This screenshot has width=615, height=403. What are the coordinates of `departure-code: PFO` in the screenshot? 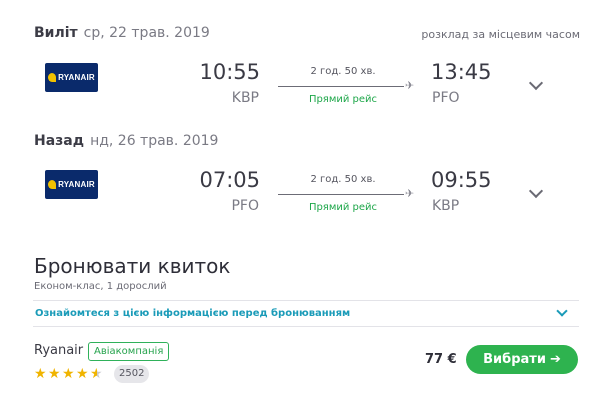 It's located at (245, 206).